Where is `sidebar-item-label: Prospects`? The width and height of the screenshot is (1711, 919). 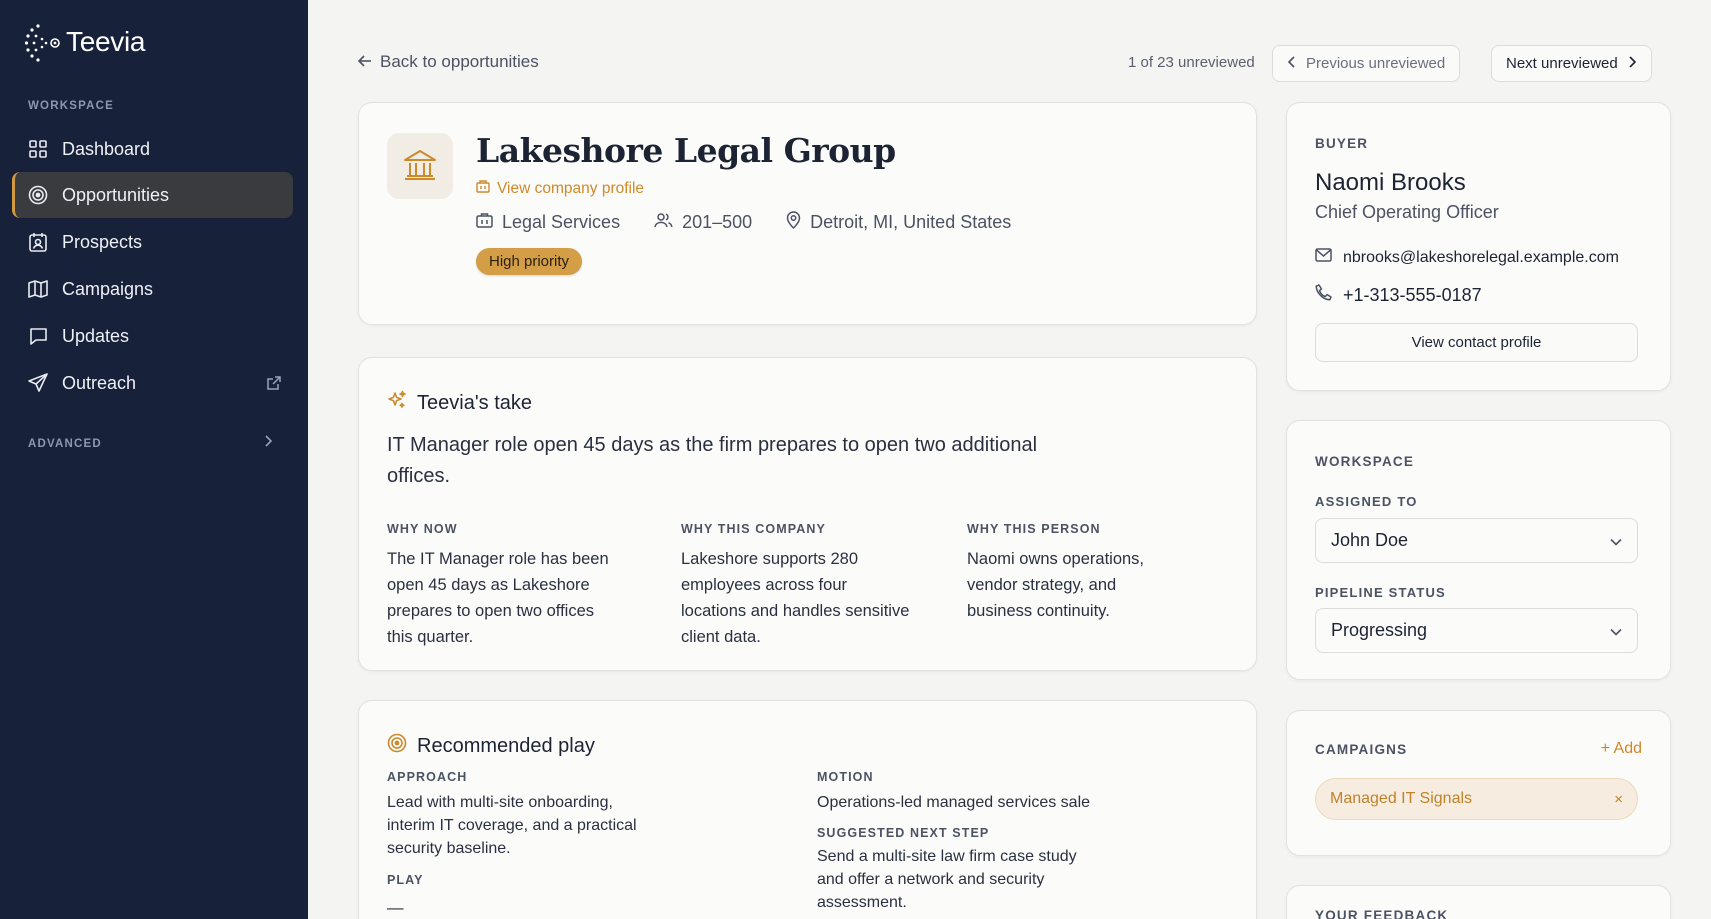 sidebar-item-label: Prospects is located at coordinates (102, 241).